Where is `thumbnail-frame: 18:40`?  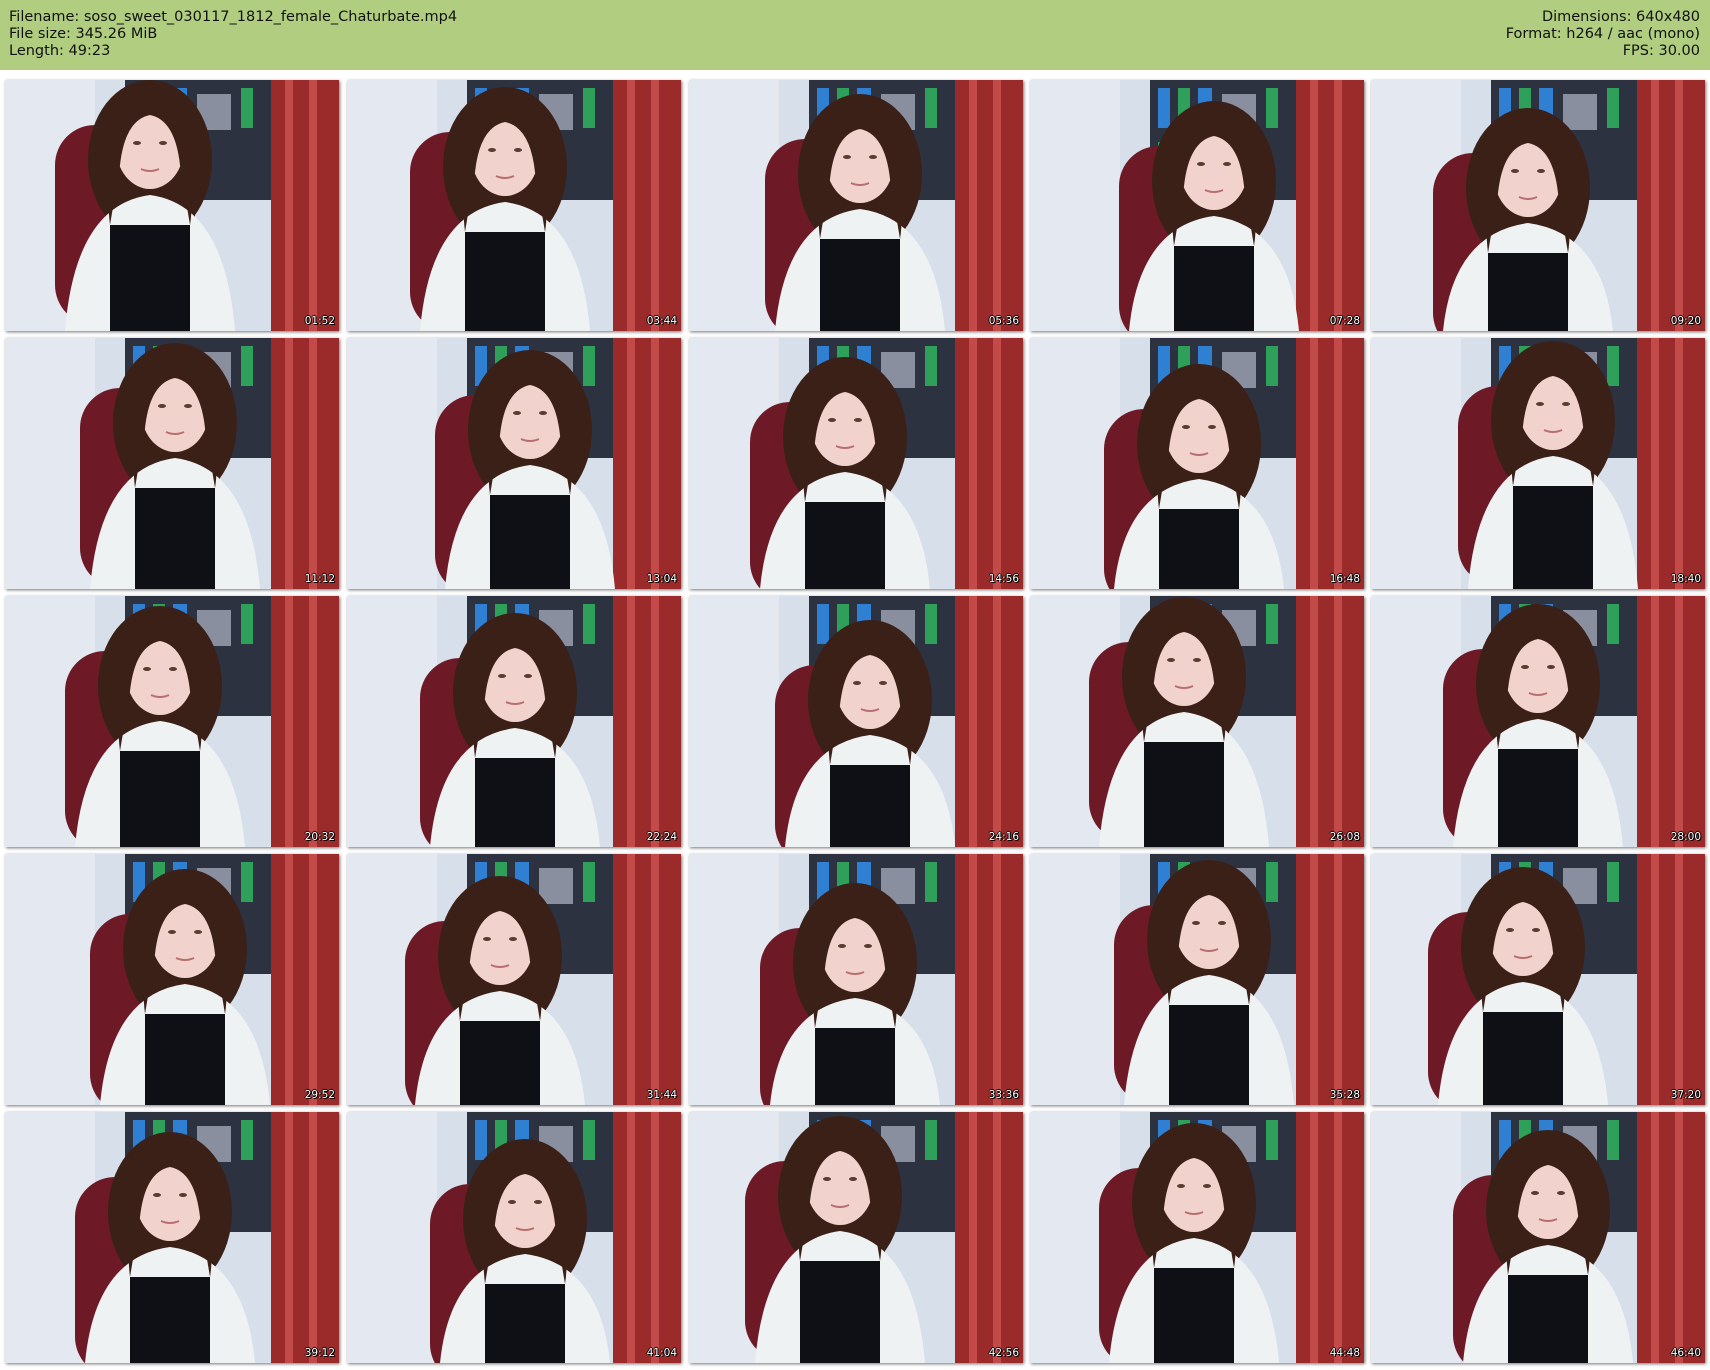 thumbnail-frame: 18:40 is located at coordinates (1538, 463).